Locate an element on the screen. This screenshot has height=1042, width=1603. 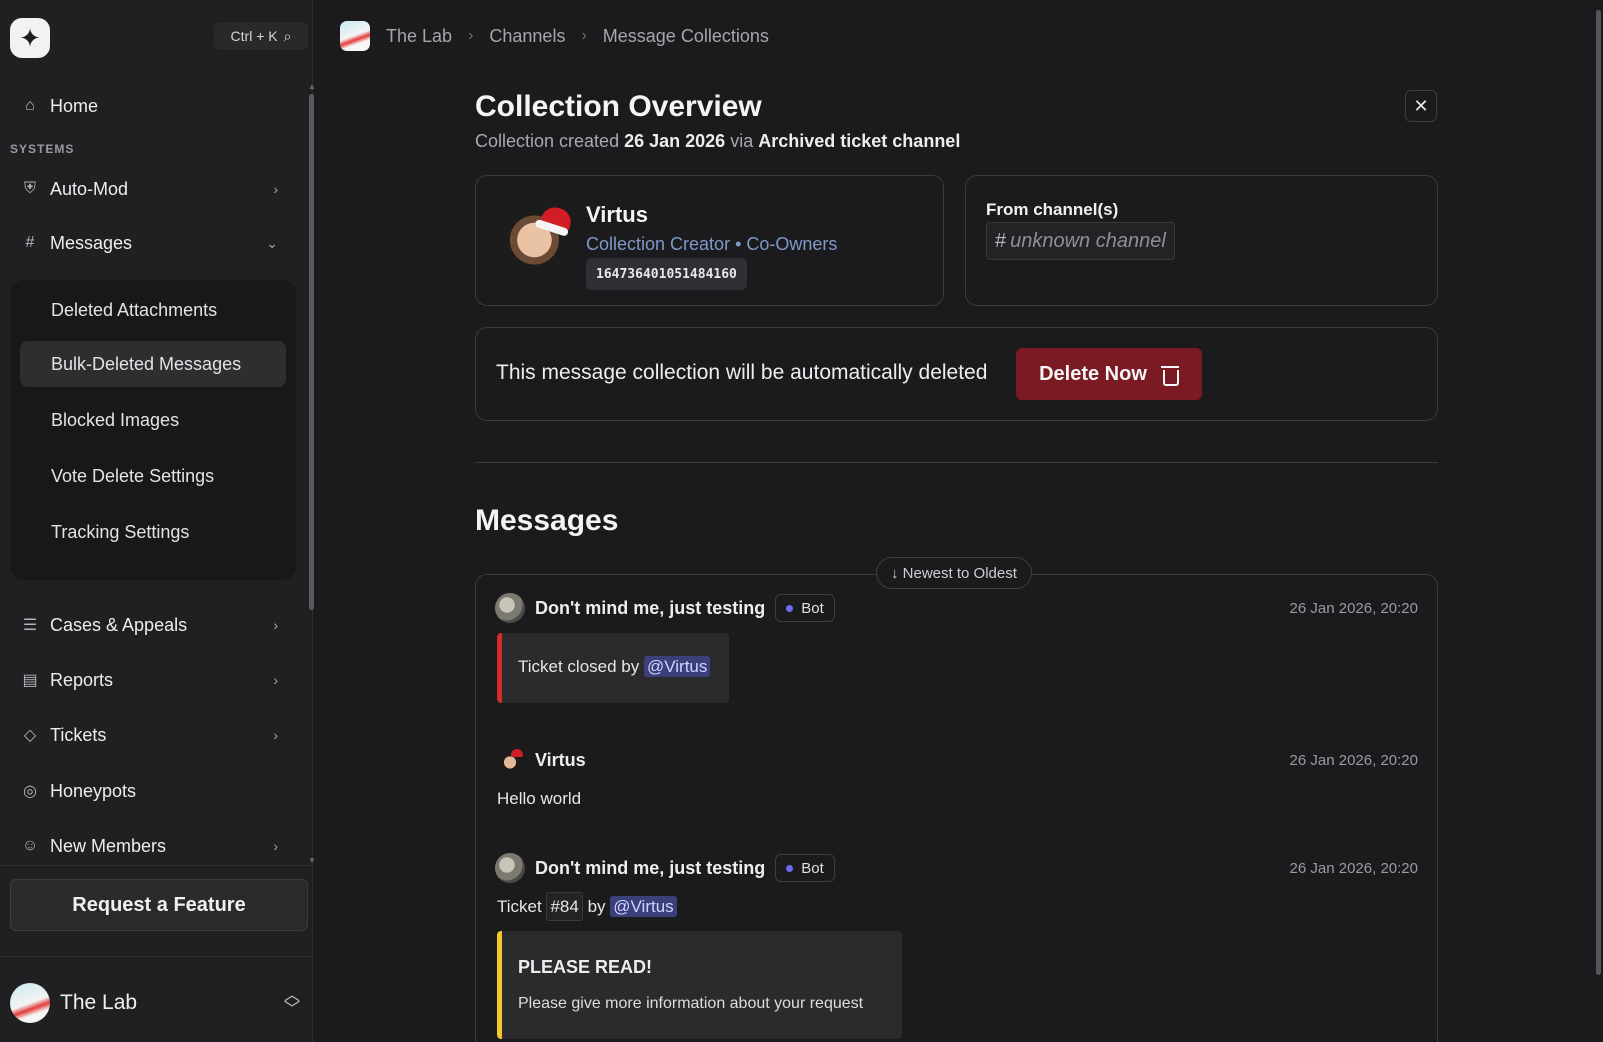
sort-toggle: ↓ Newest to Oldest is located at coordinates (954, 573).